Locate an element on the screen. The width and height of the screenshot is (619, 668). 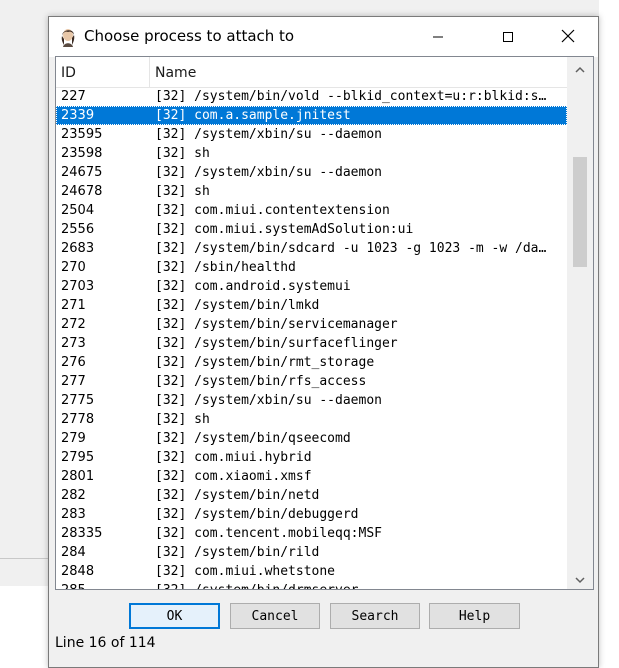
table-row: 23598 [32] sh is located at coordinates (311, 153).